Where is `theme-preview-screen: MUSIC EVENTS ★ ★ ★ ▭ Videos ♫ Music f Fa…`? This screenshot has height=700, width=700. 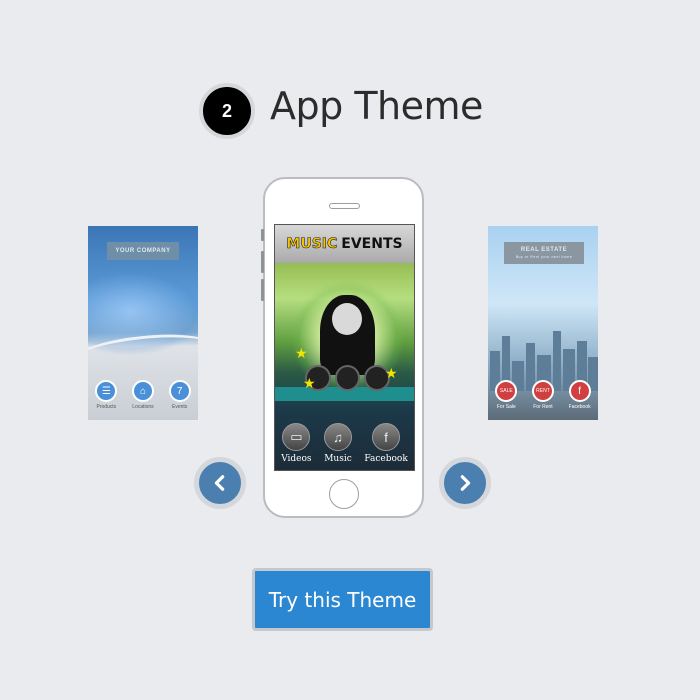
theme-preview-screen: MUSIC EVENTS ★ ★ ★ ▭ Videos ♫ Music f Fa… is located at coordinates (344, 347).